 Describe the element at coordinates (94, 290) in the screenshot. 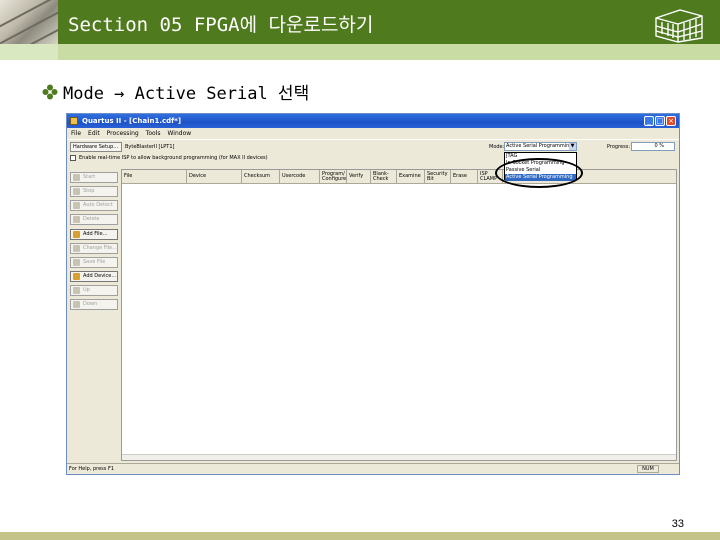

I see `up-button: Up` at that location.